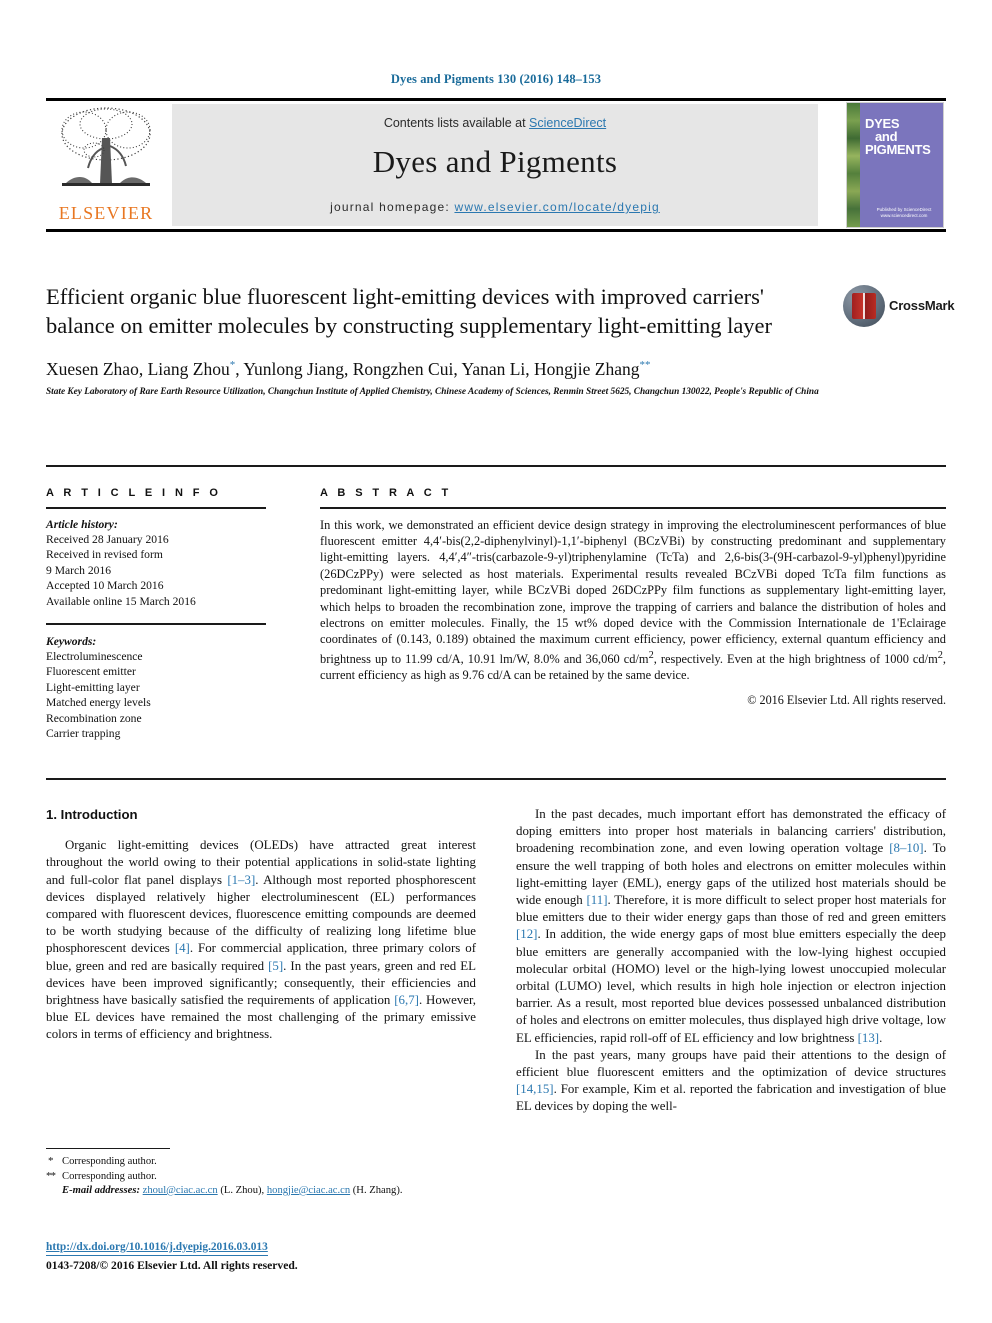 The height and width of the screenshot is (1323, 992). I want to click on keyword-item: Electroluminescence, so click(94, 657).